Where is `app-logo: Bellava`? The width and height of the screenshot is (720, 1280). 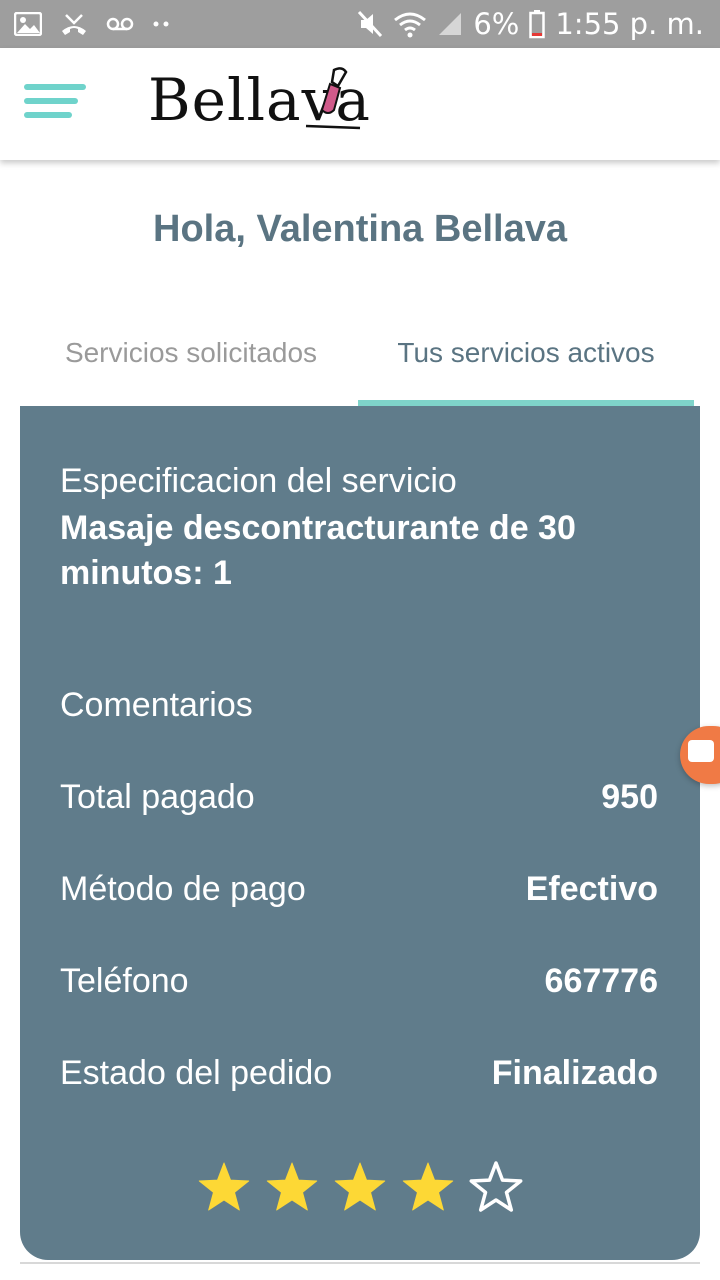
app-logo: Bellava is located at coordinates (259, 104).